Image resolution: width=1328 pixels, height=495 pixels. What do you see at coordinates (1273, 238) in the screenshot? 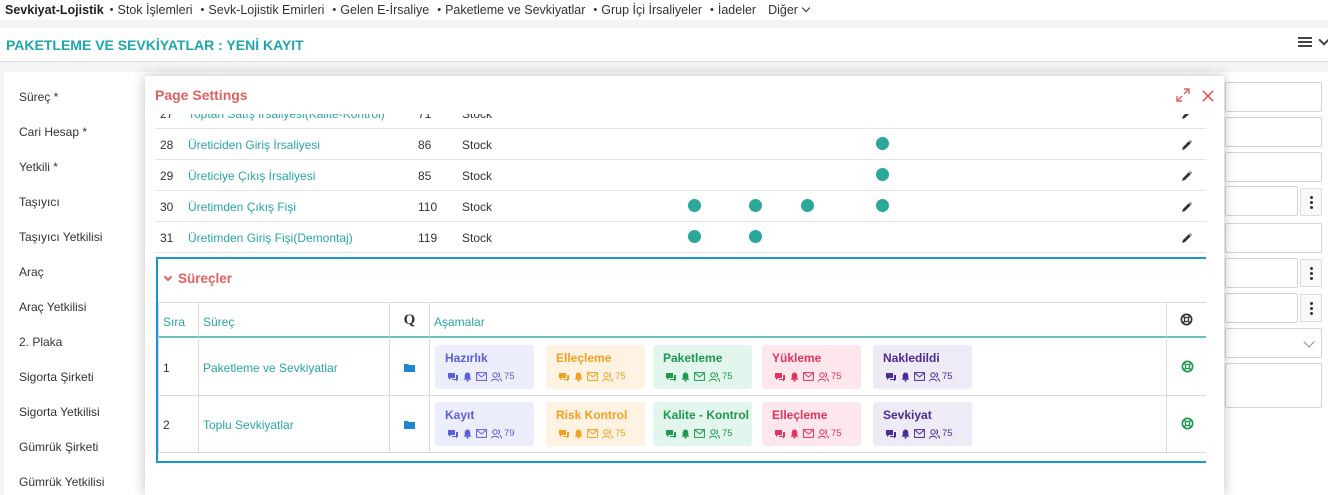
I see `form-input-tasiyici-yetkilisi` at bounding box center [1273, 238].